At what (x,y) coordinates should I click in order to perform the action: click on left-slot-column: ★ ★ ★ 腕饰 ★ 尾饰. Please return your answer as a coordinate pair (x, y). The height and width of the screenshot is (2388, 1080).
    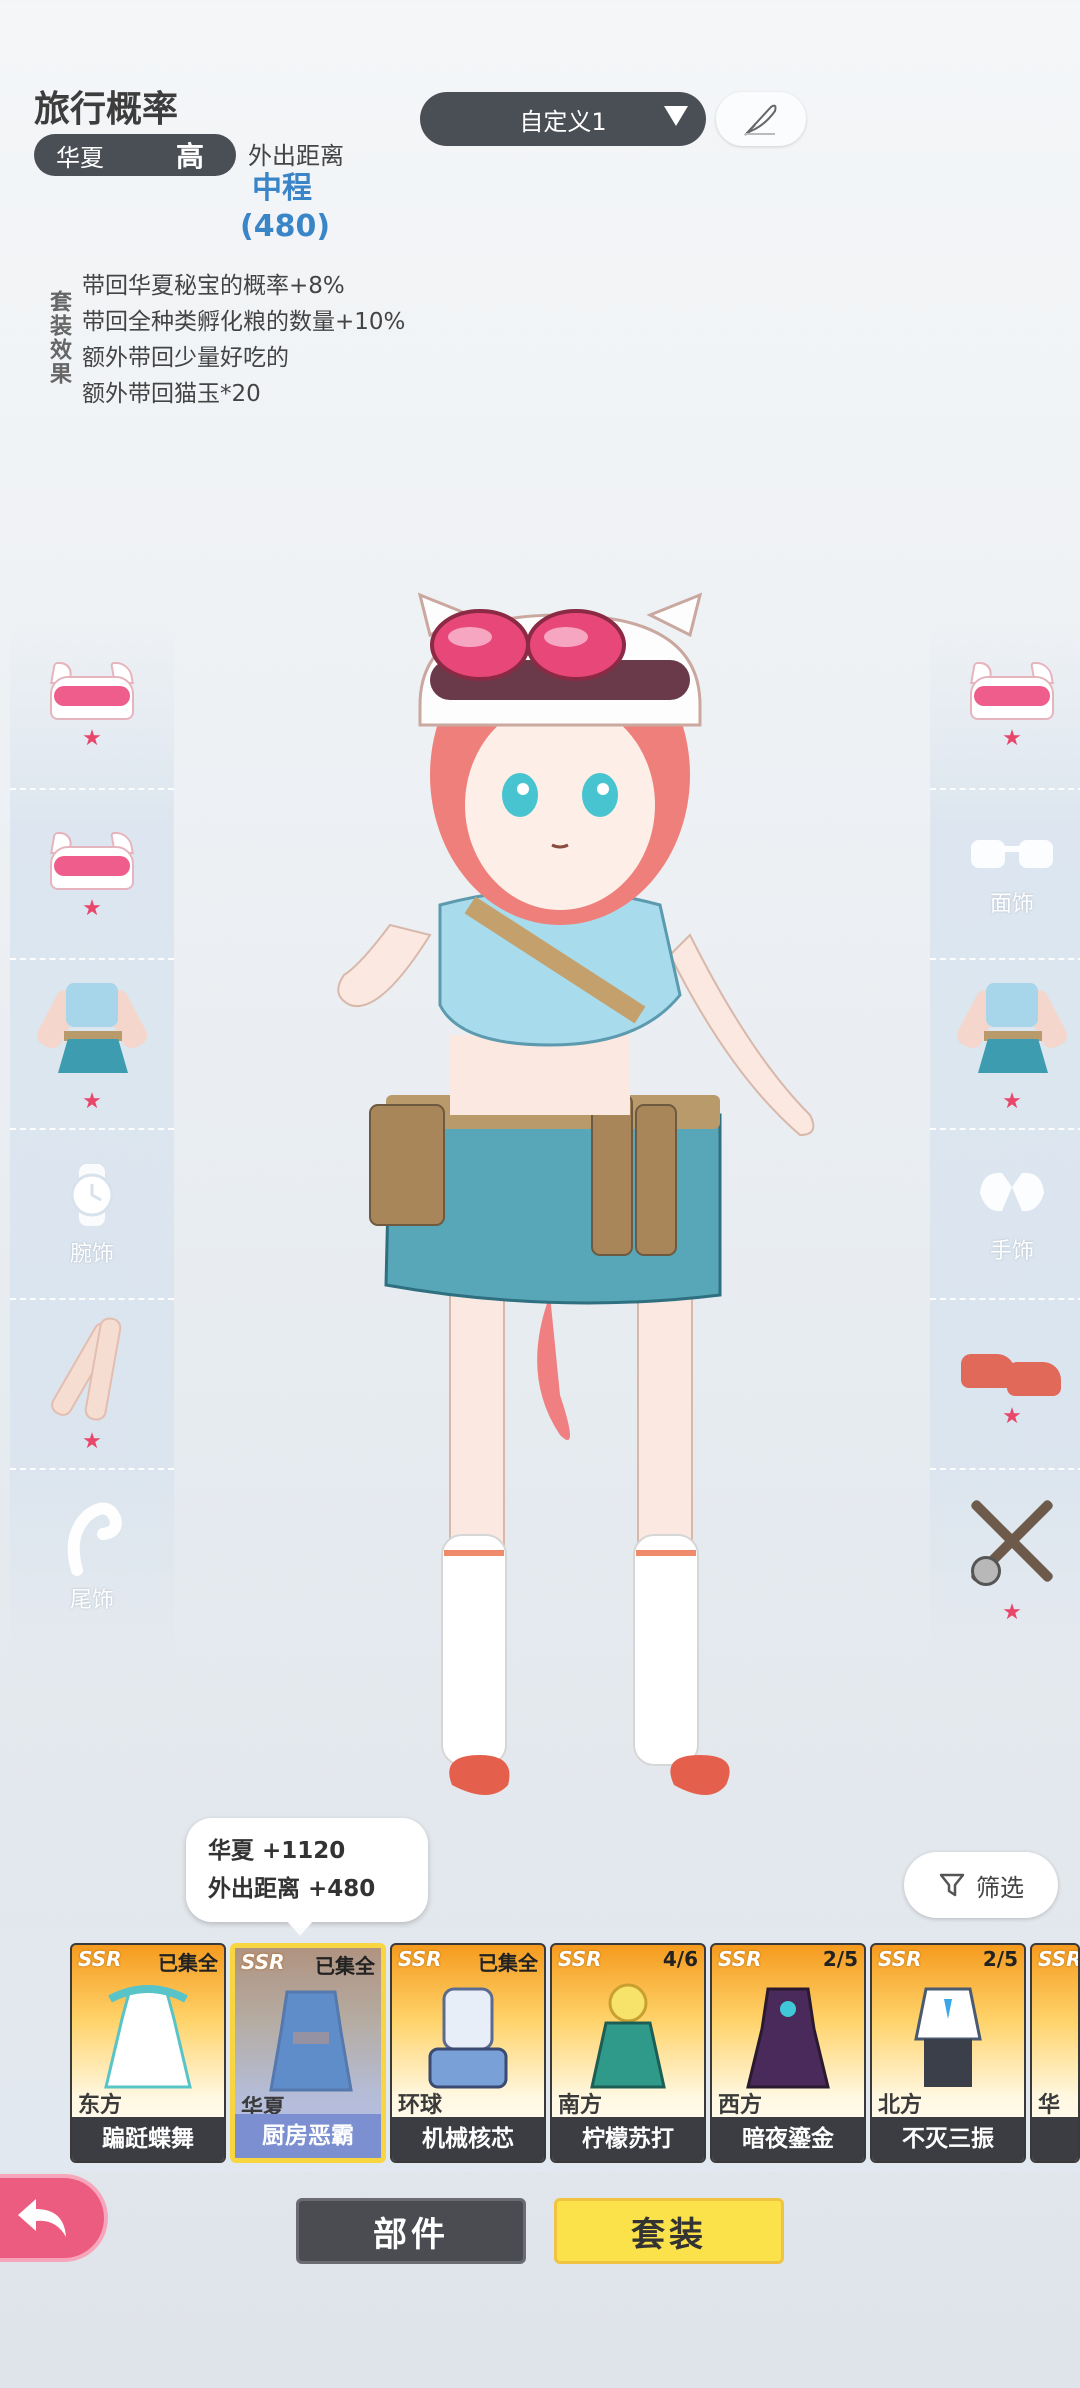
    Looking at the image, I should click on (92, 1140).